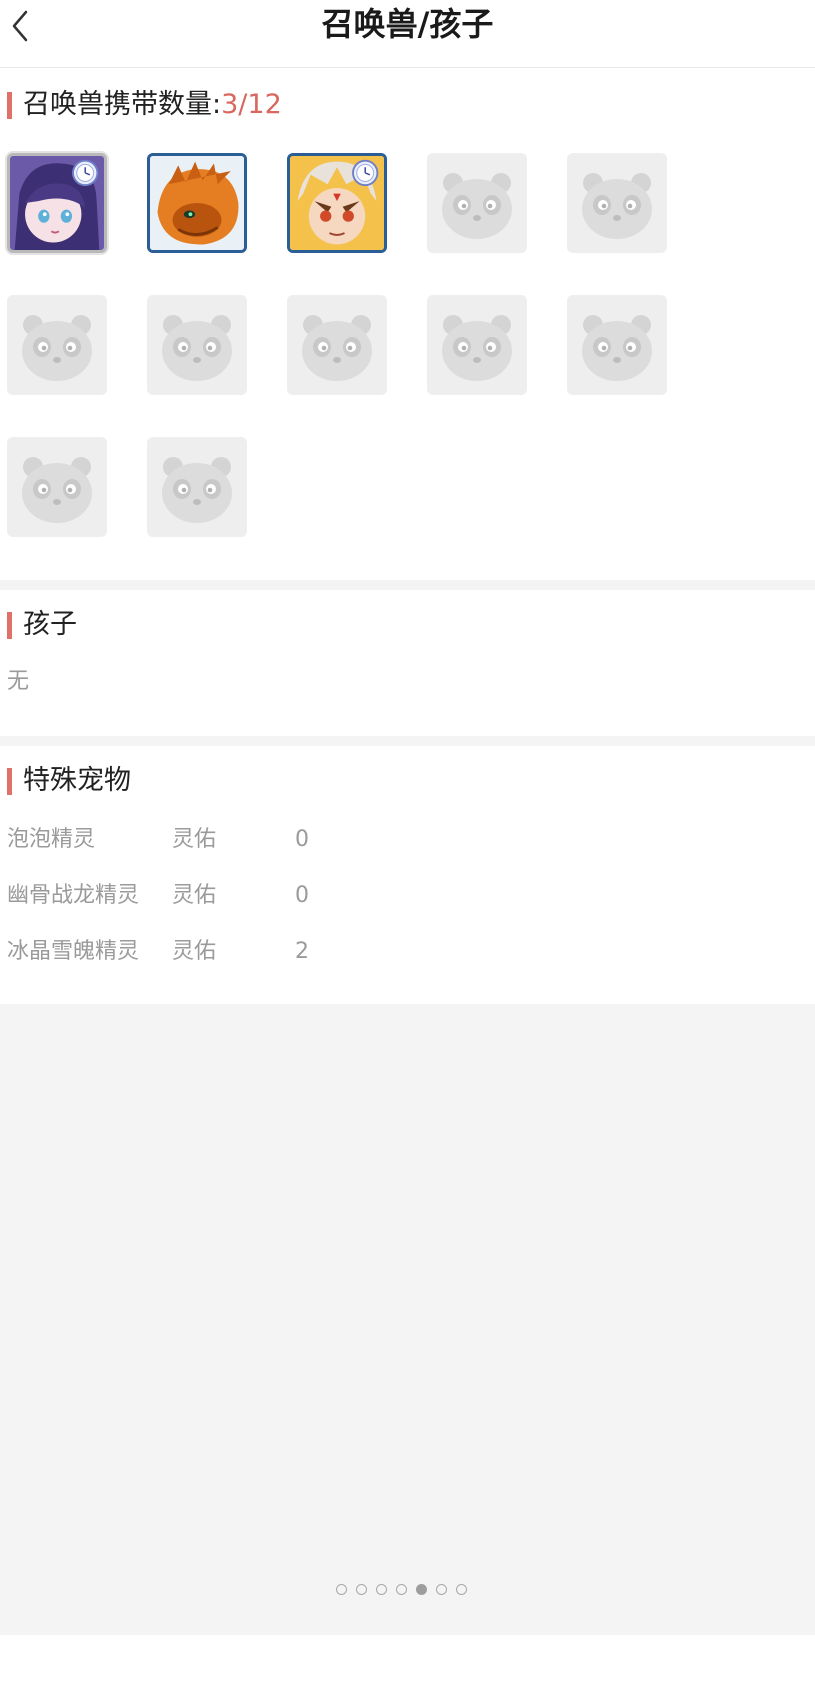 The height and width of the screenshot is (1683, 815). I want to click on pets-count-value: 3/12, so click(251, 104).